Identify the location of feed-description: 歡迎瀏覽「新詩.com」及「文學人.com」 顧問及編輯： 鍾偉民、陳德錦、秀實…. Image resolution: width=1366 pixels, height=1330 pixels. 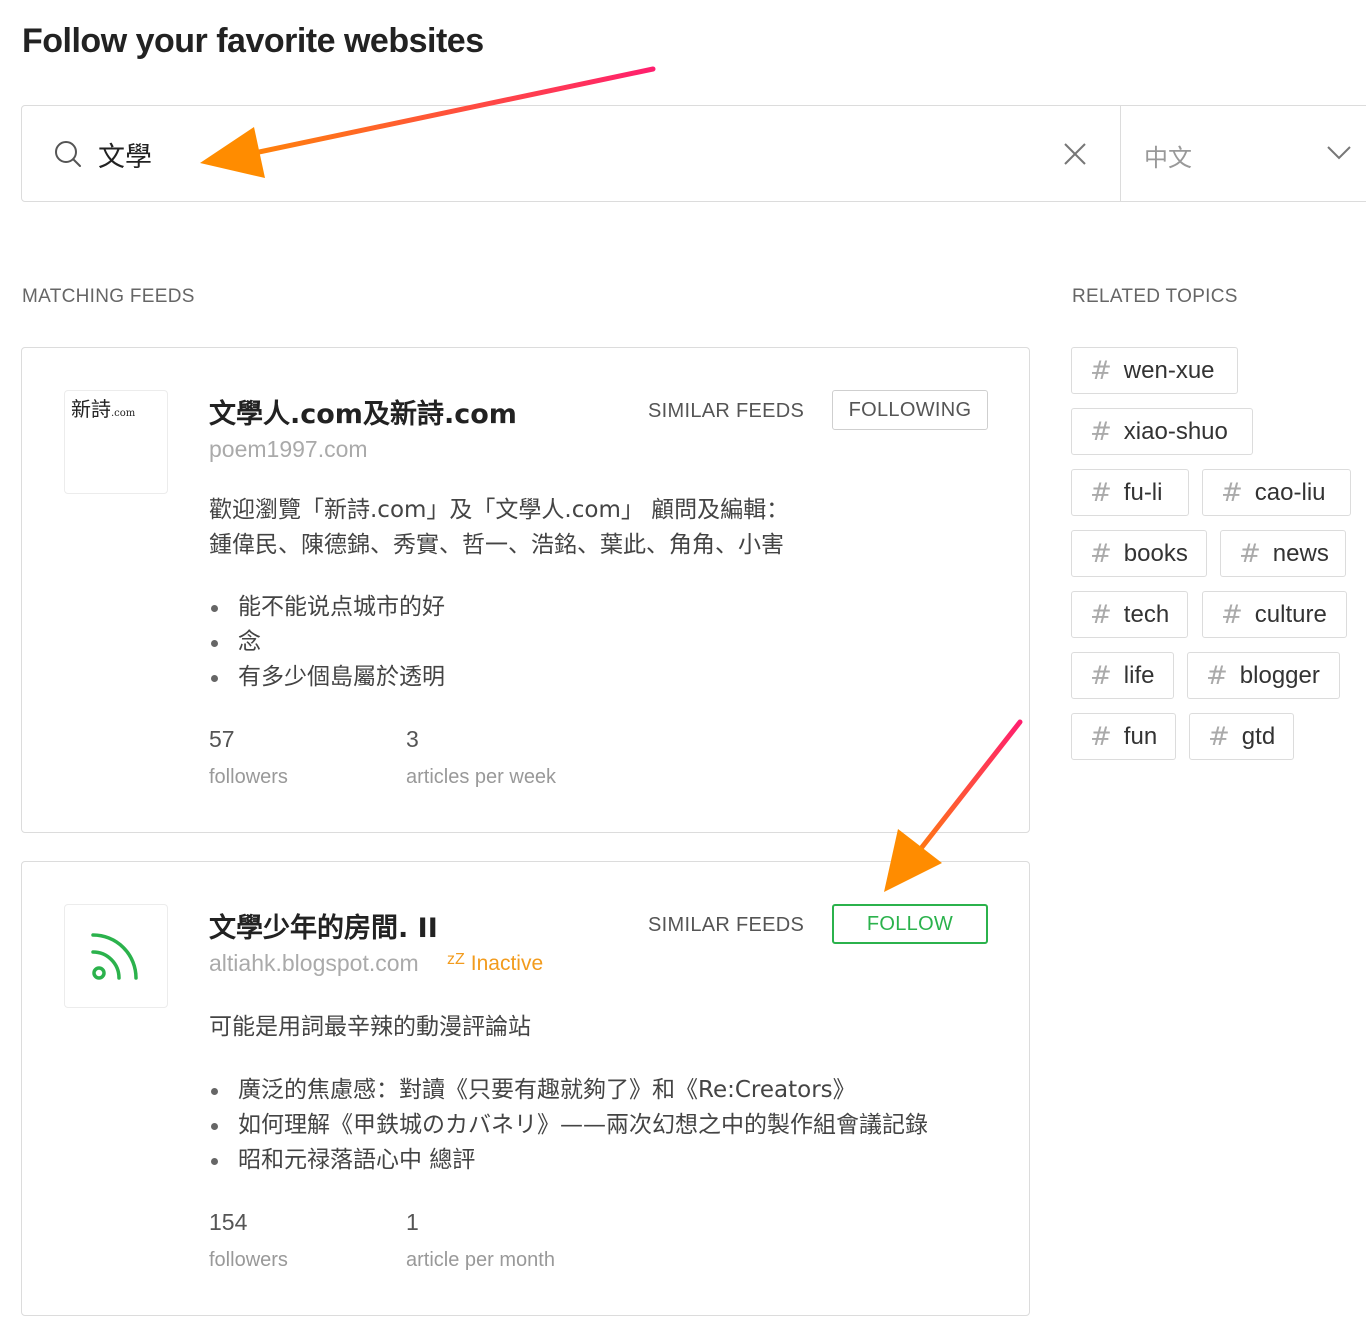
(599, 528).